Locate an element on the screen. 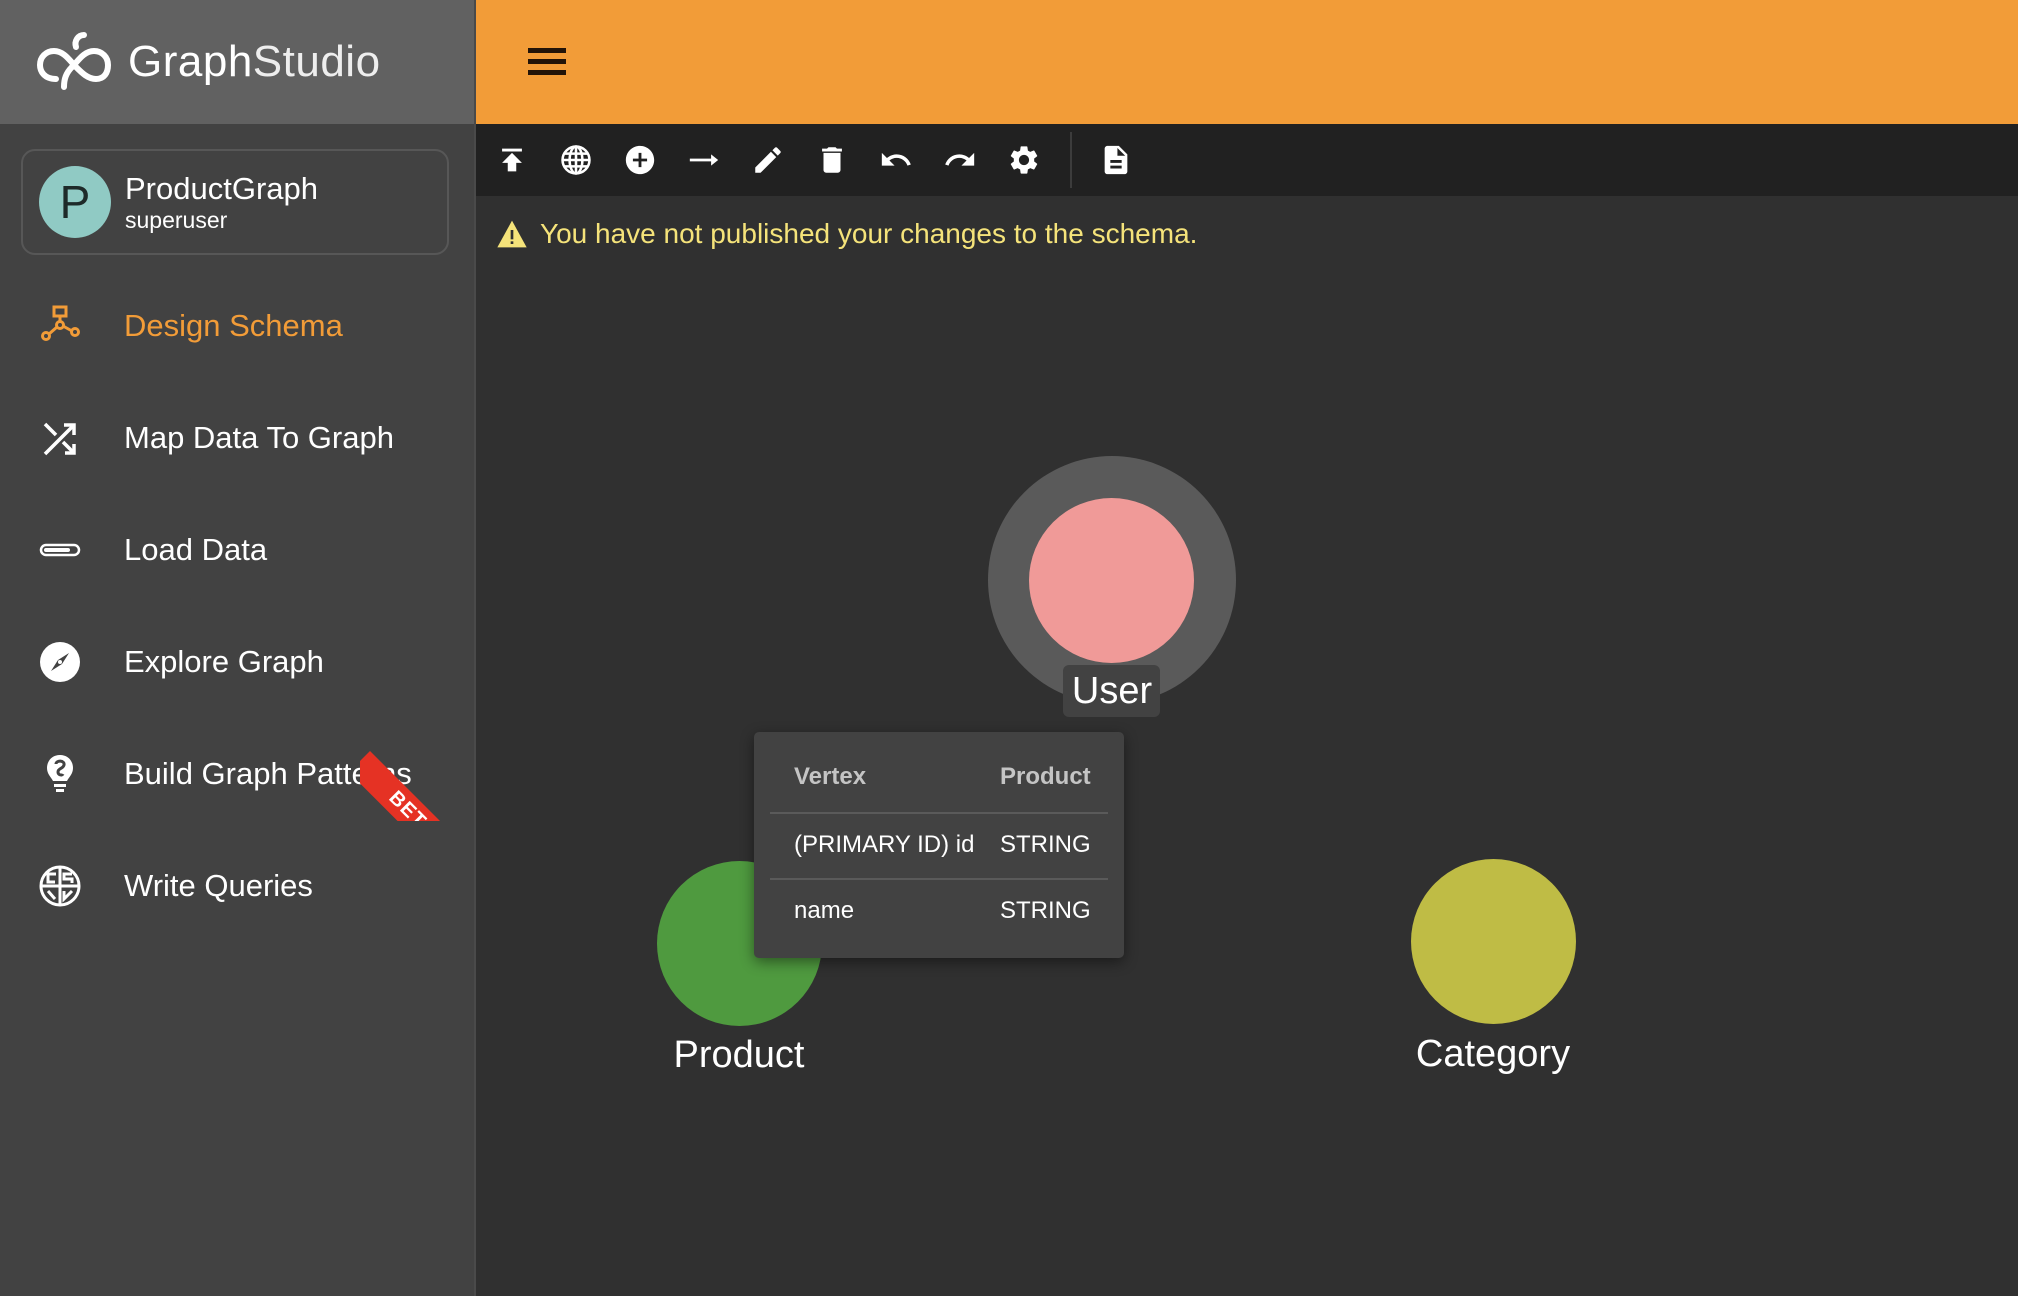 Image resolution: width=2018 pixels, height=1296 pixels. vertex-user-label: User is located at coordinates (1112, 691).